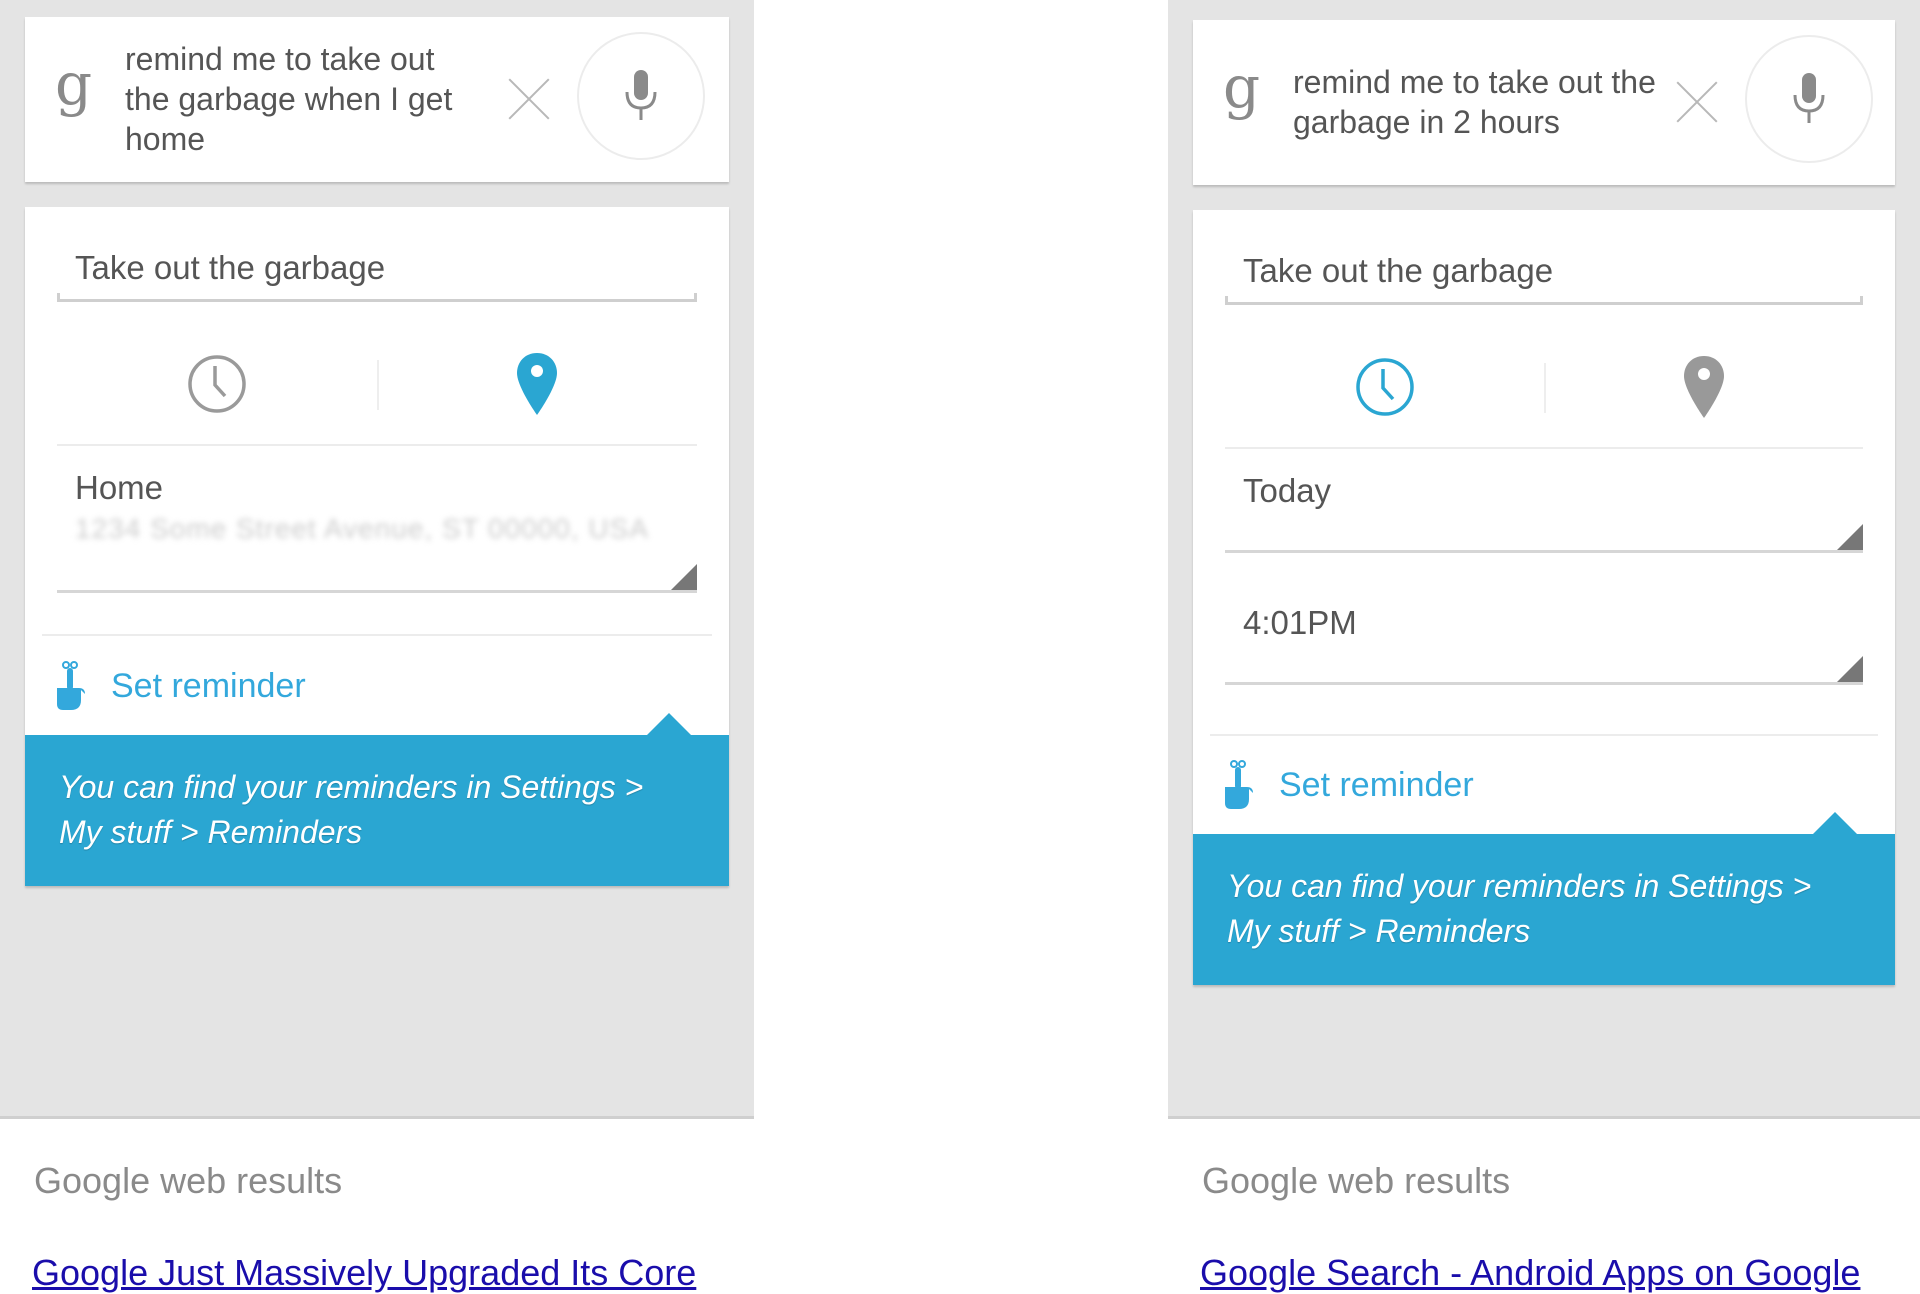 Image resolution: width=1920 pixels, height=1294 pixels. I want to click on location-label: Home, so click(119, 487).